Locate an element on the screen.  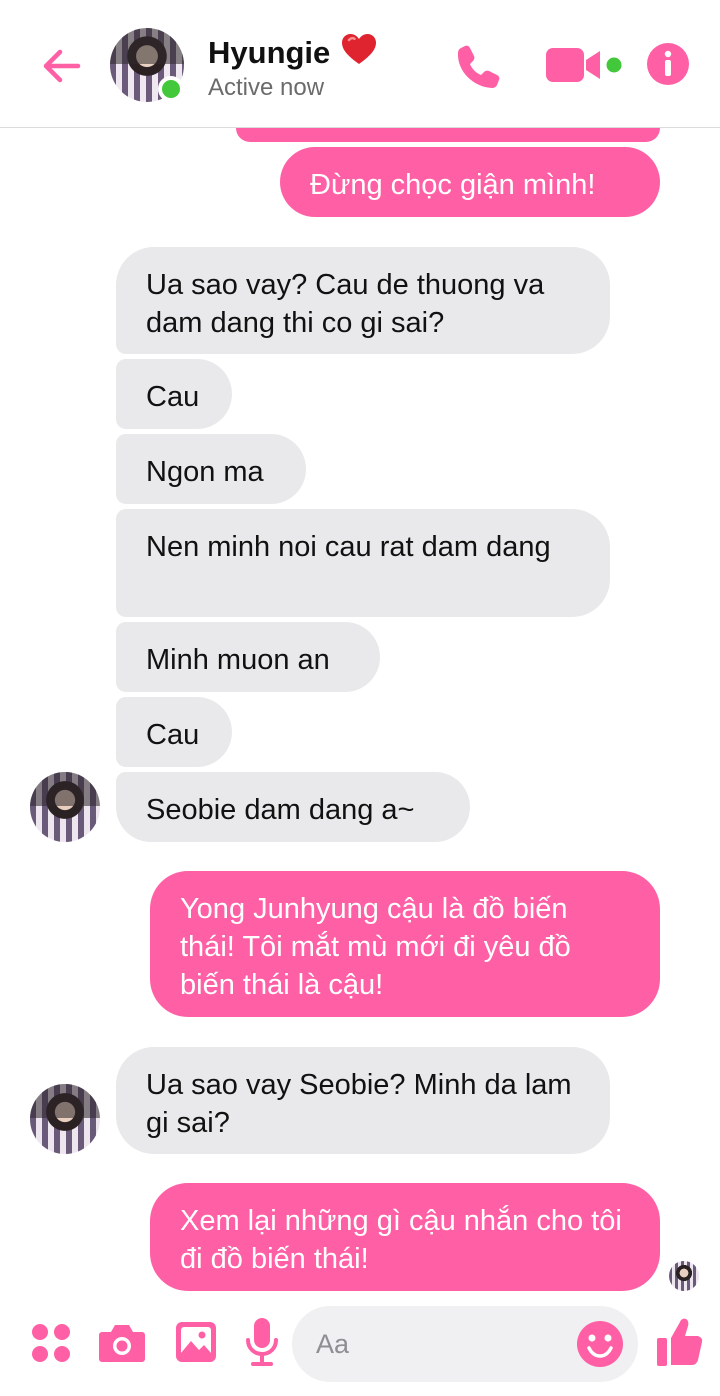
message-bubble-incoming: Minh muon an is located at coordinates (248, 657).